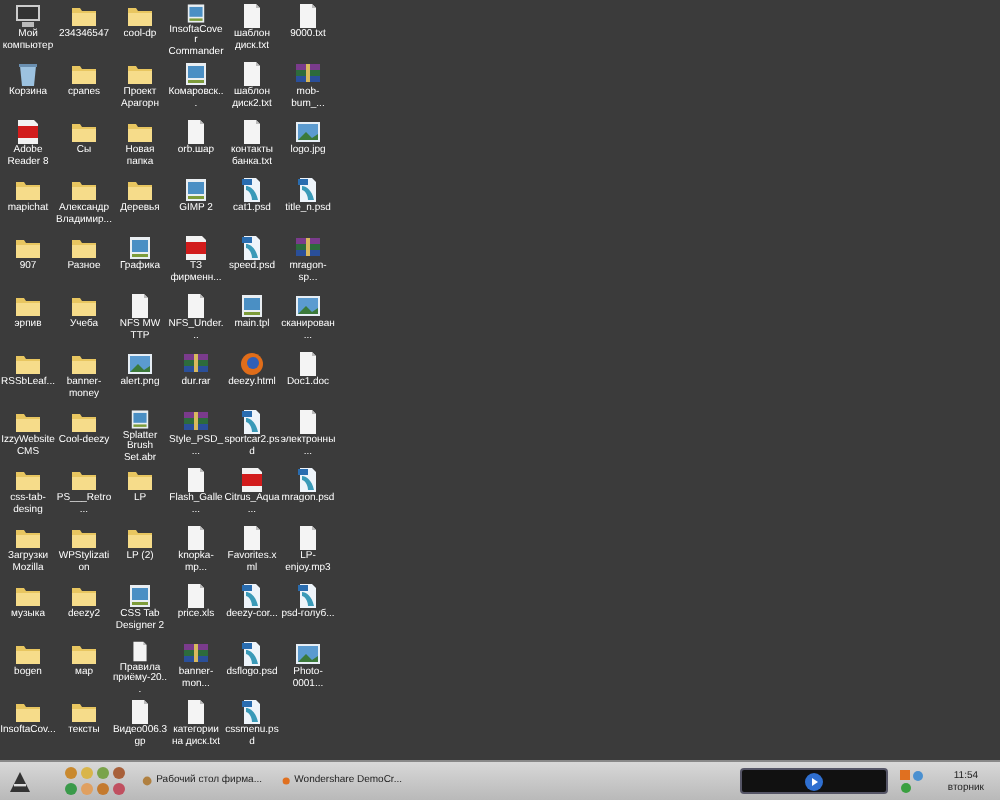  I want to click on start-icon, so click(20, 781).